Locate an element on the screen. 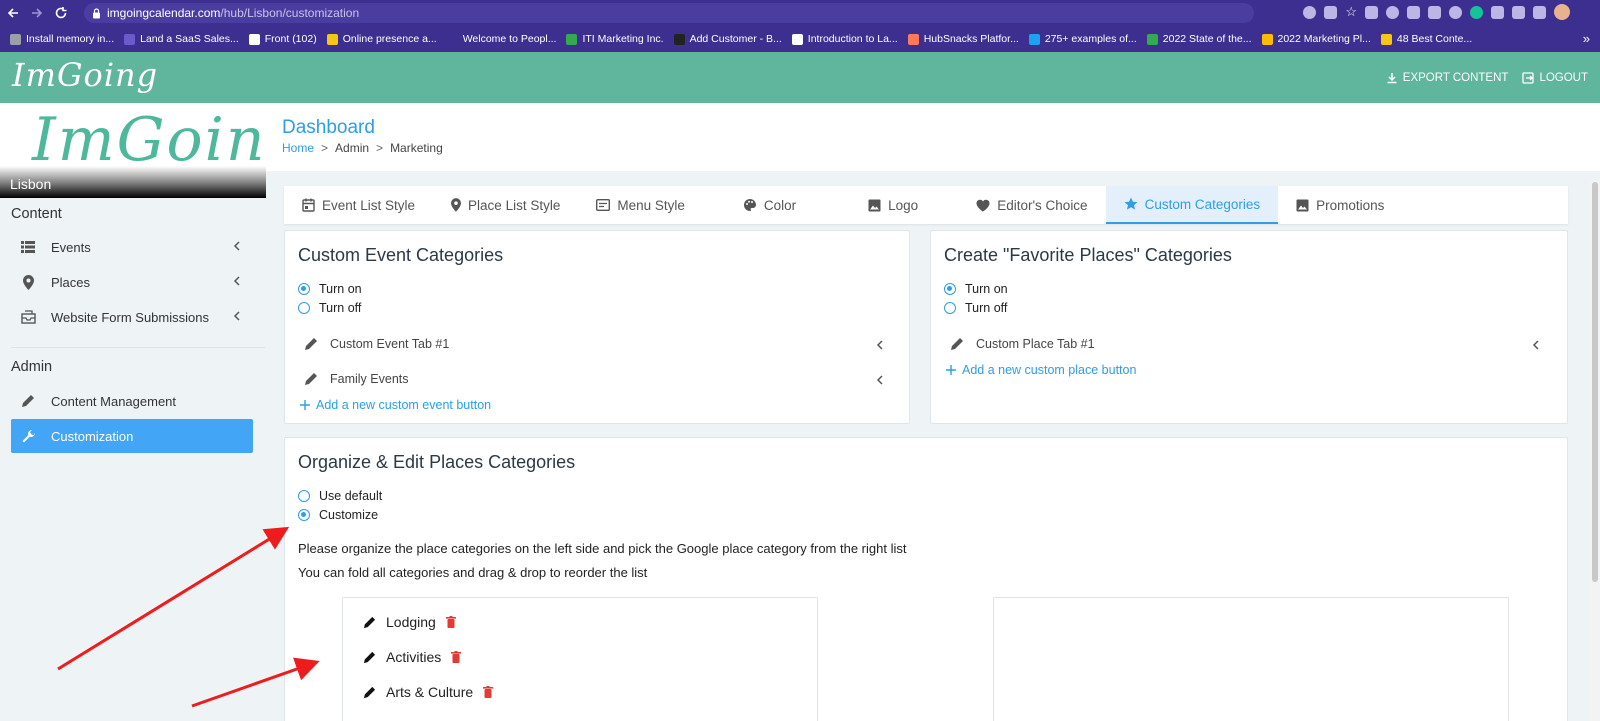  image-icon is located at coordinates (874, 205).